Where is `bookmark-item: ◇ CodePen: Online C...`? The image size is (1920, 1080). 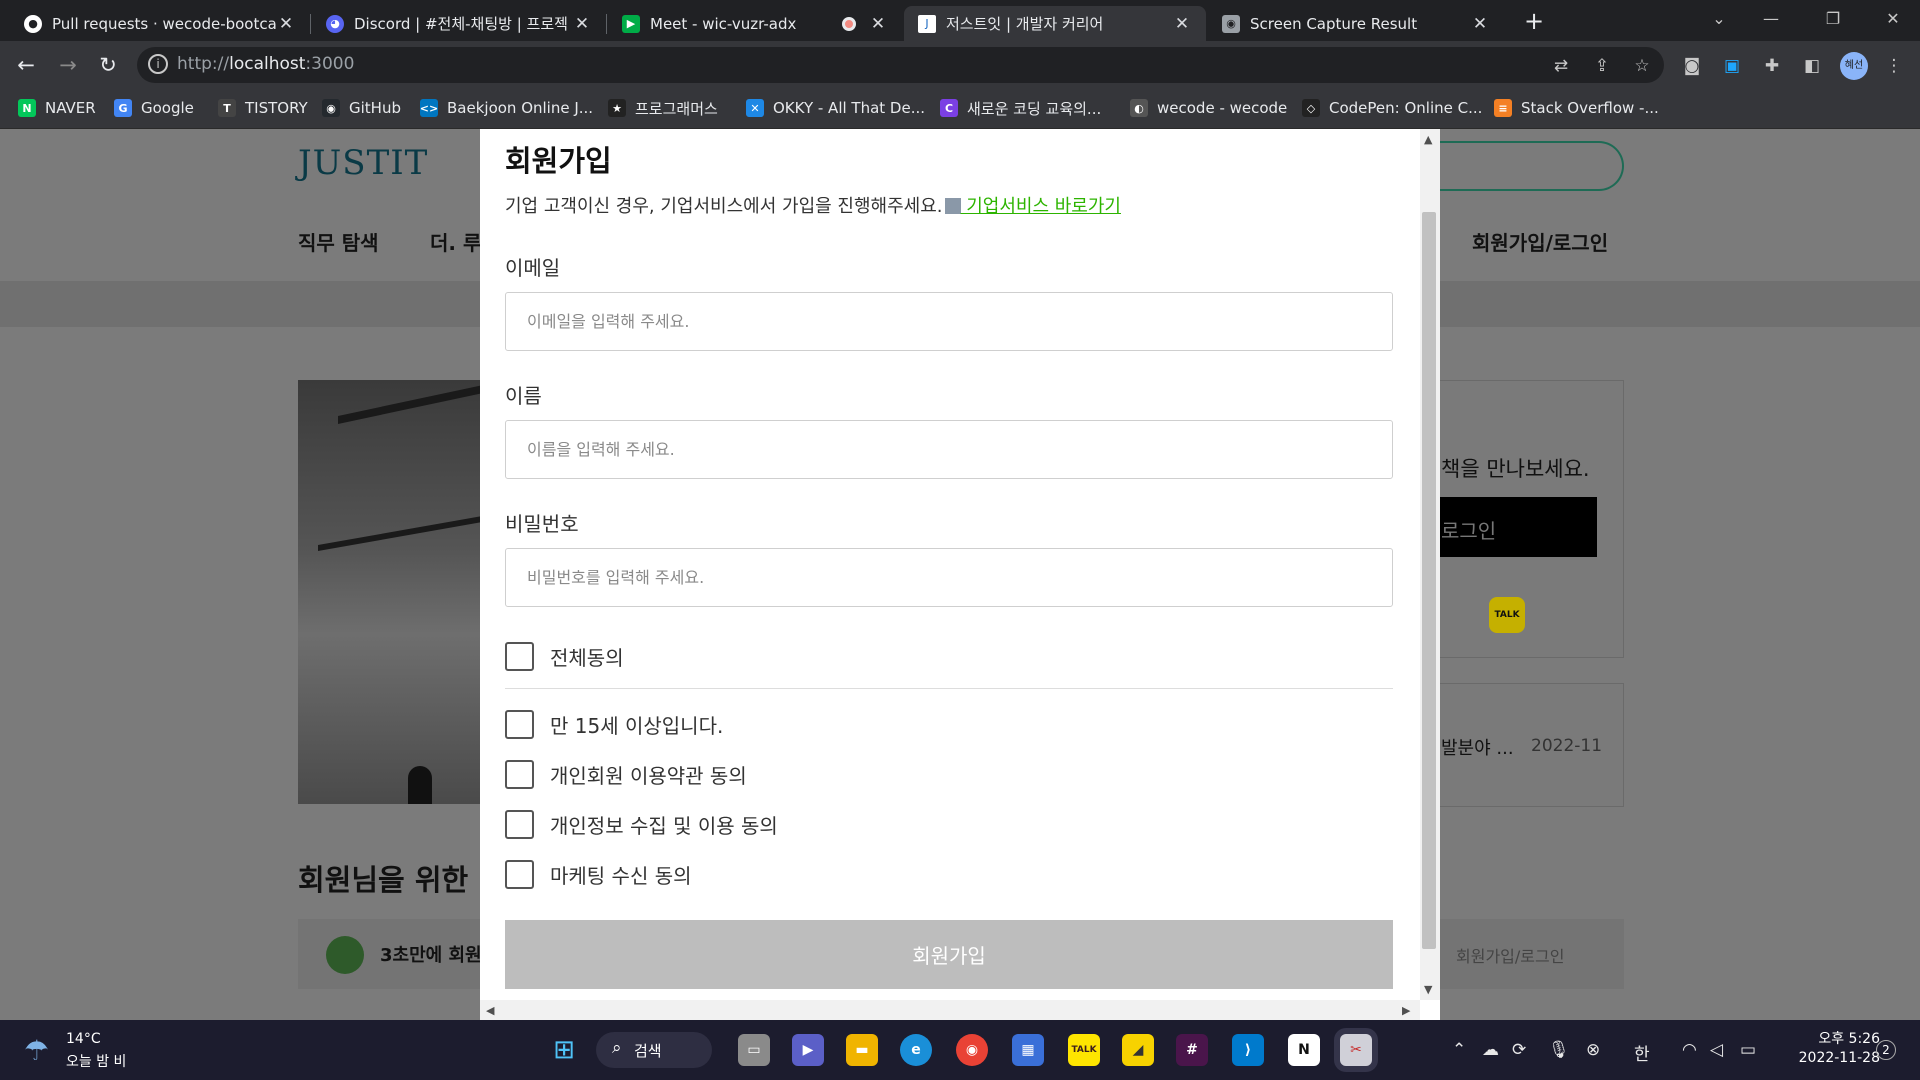 bookmark-item: ◇ CodePen: Online C... is located at coordinates (1392, 108).